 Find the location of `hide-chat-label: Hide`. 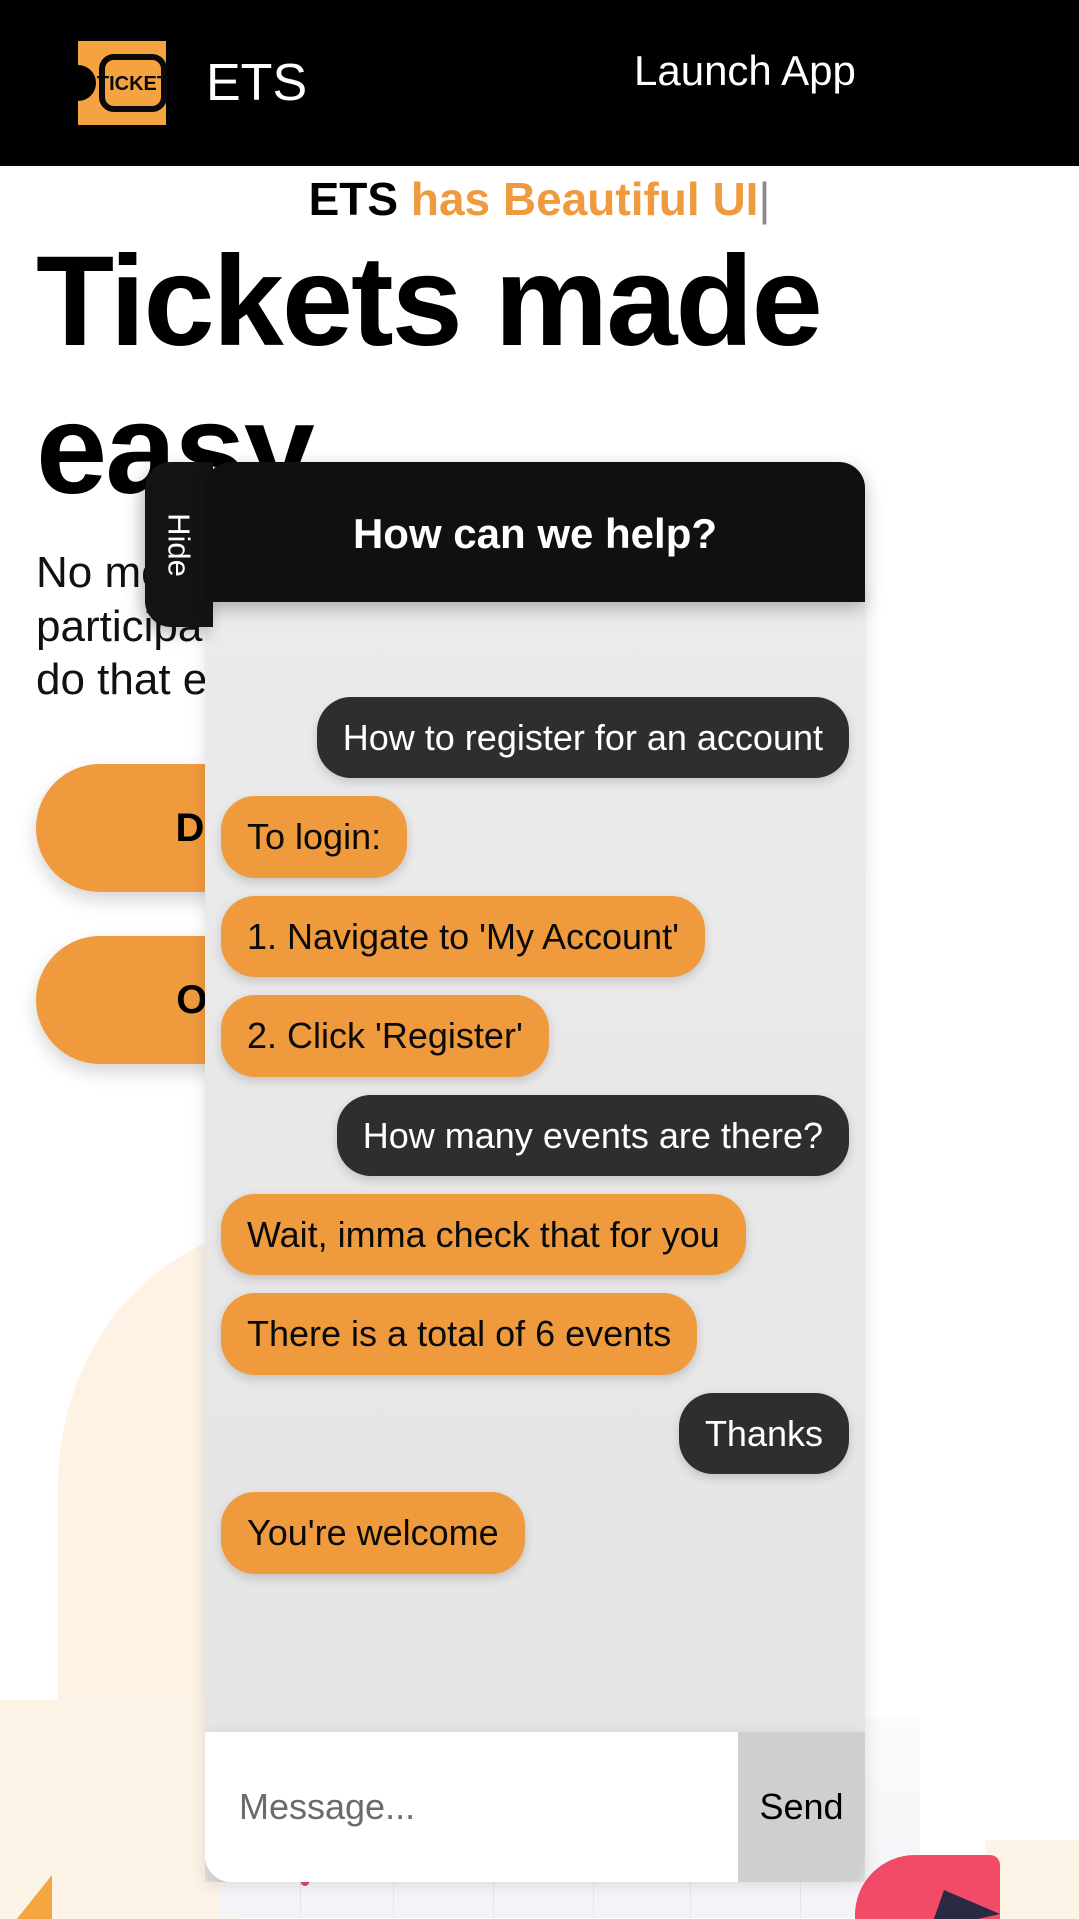

hide-chat-label: Hide is located at coordinates (179, 544).